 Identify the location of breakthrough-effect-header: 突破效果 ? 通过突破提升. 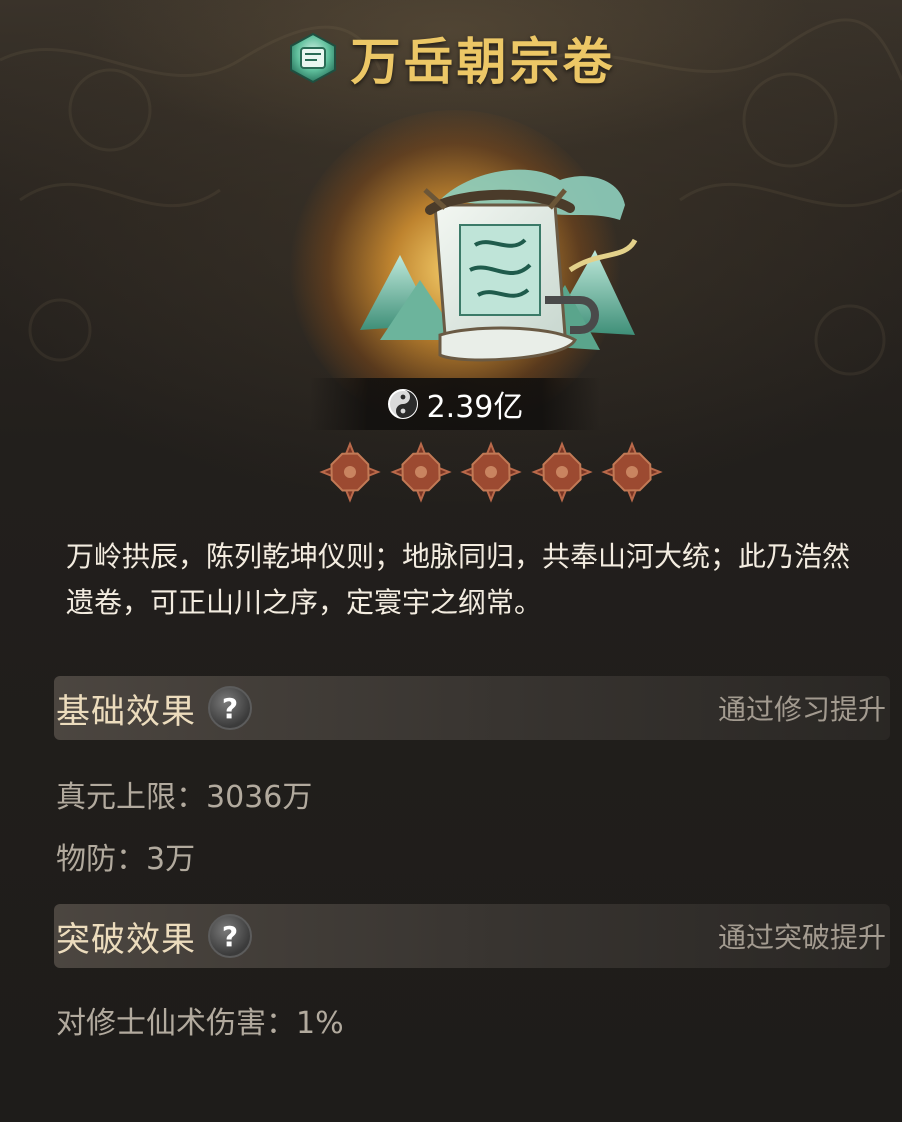
(472, 936).